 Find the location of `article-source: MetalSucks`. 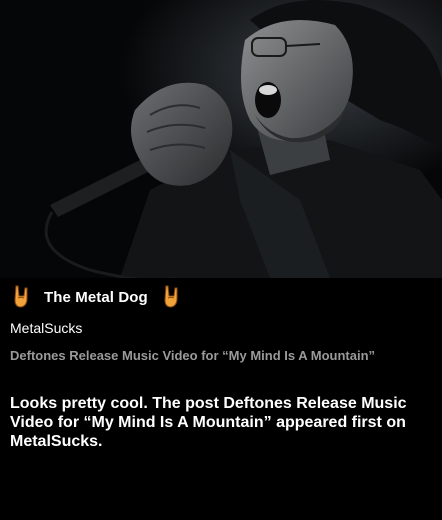

article-source: MetalSucks is located at coordinates (46, 328).